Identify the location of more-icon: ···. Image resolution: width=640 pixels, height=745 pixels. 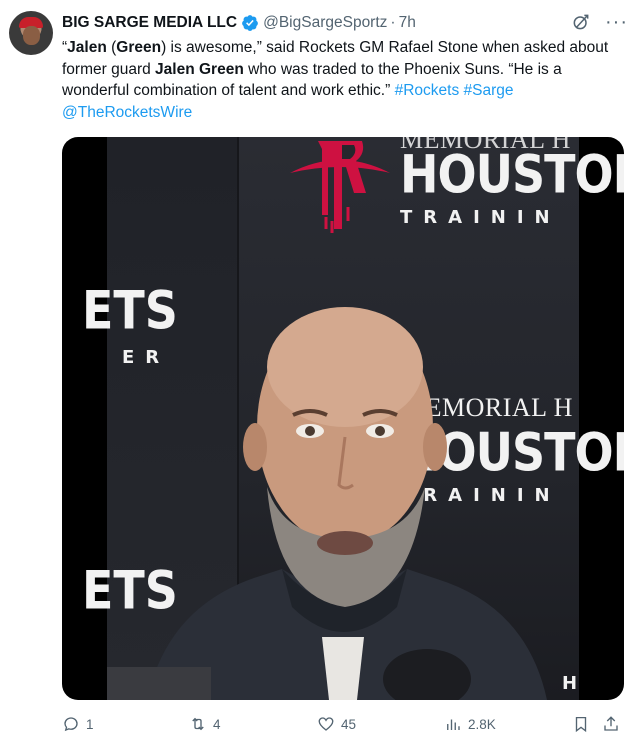
(616, 22).